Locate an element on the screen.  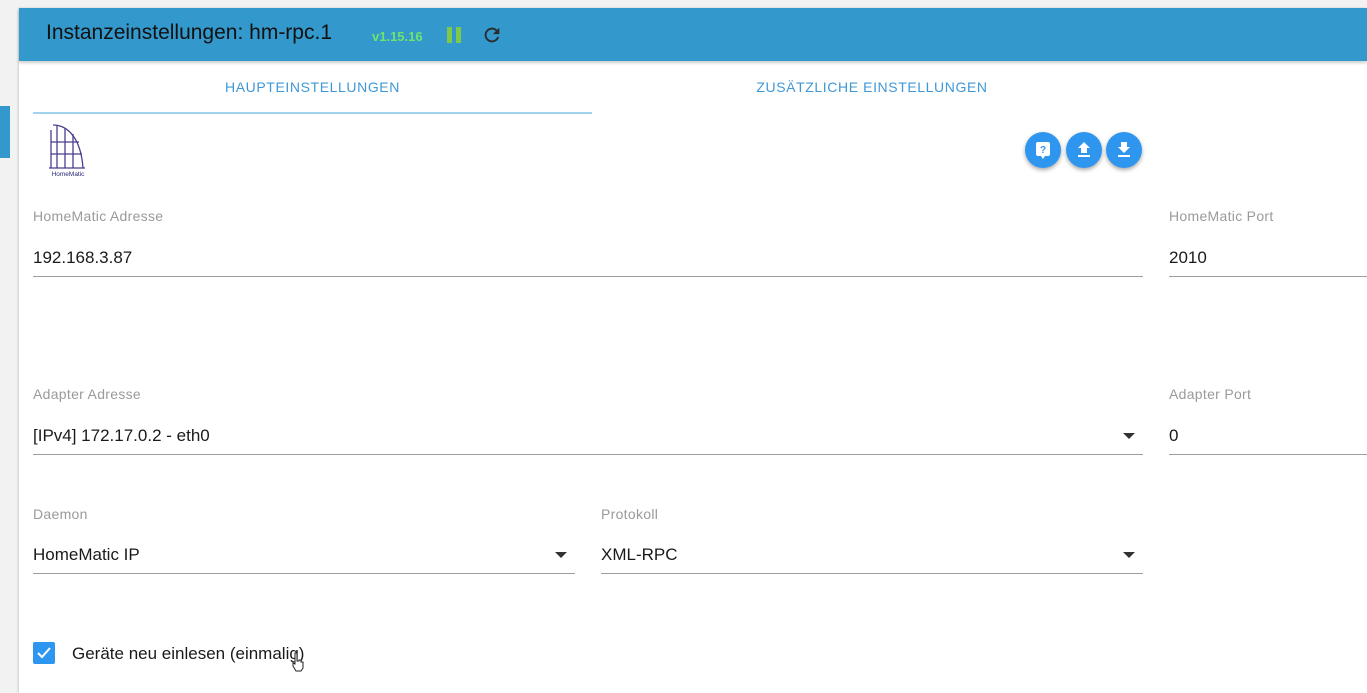
tab-additional-settings: ZUSÄTZLICHE EINSTELLUNGEN is located at coordinates (872, 87).